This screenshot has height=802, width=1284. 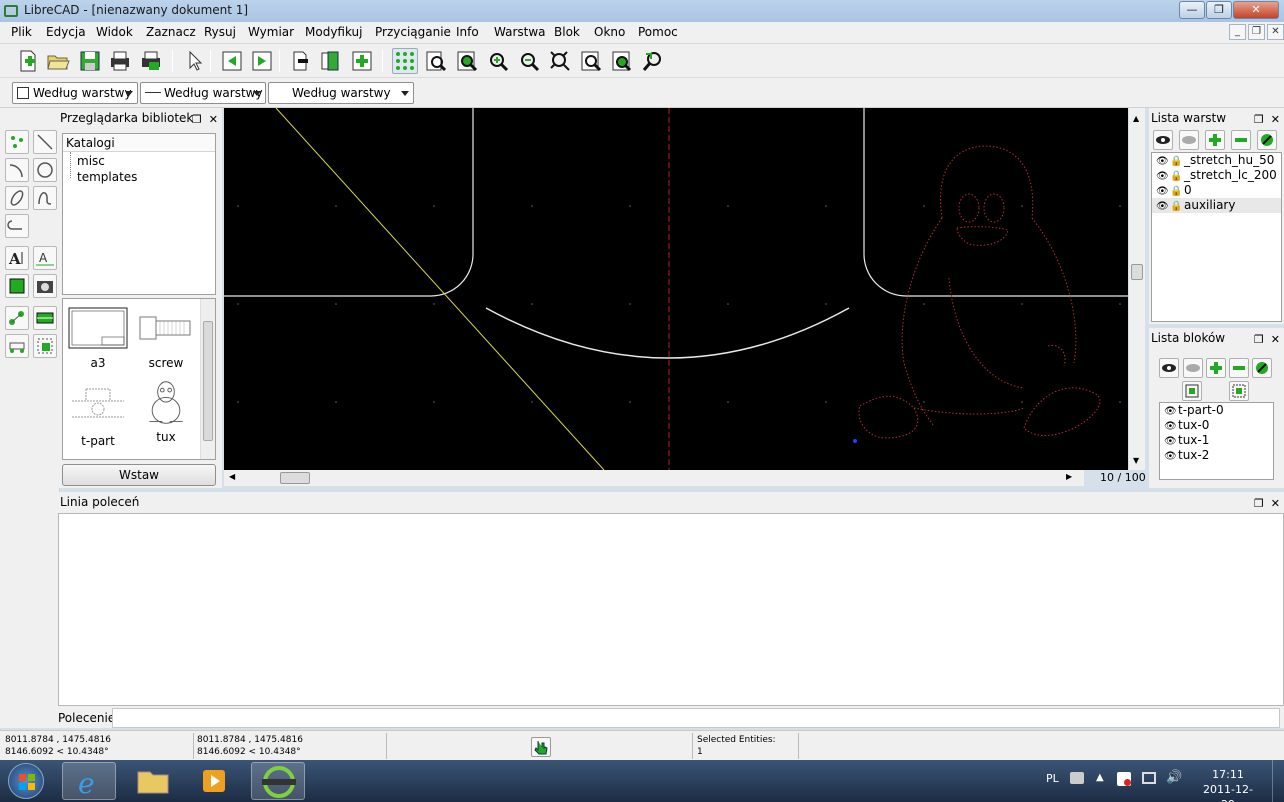 I want to click on select-pointer-icon, so click(x=194, y=61).